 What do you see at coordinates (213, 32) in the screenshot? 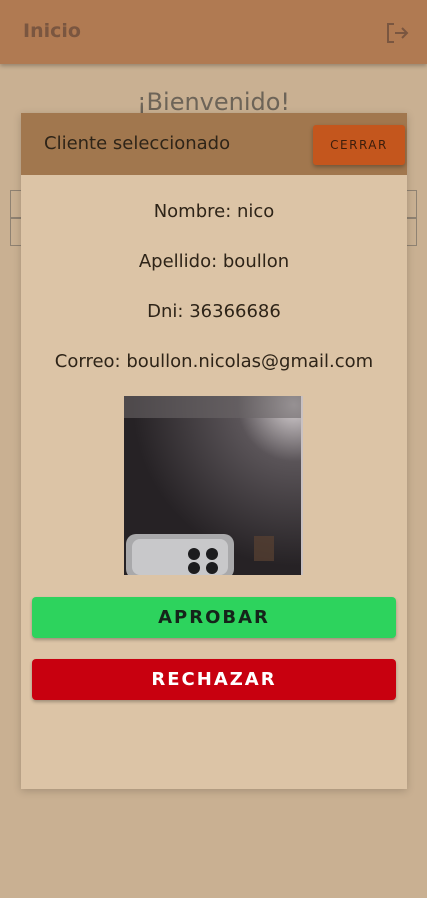
I see `top-app-bar: Inicio` at bounding box center [213, 32].